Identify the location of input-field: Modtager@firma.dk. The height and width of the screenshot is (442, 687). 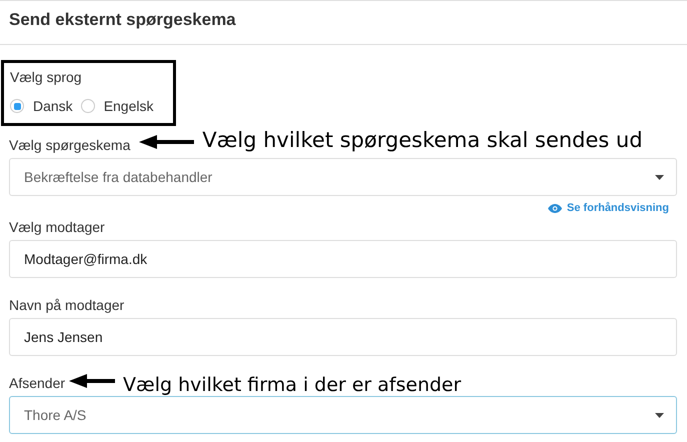
(343, 259).